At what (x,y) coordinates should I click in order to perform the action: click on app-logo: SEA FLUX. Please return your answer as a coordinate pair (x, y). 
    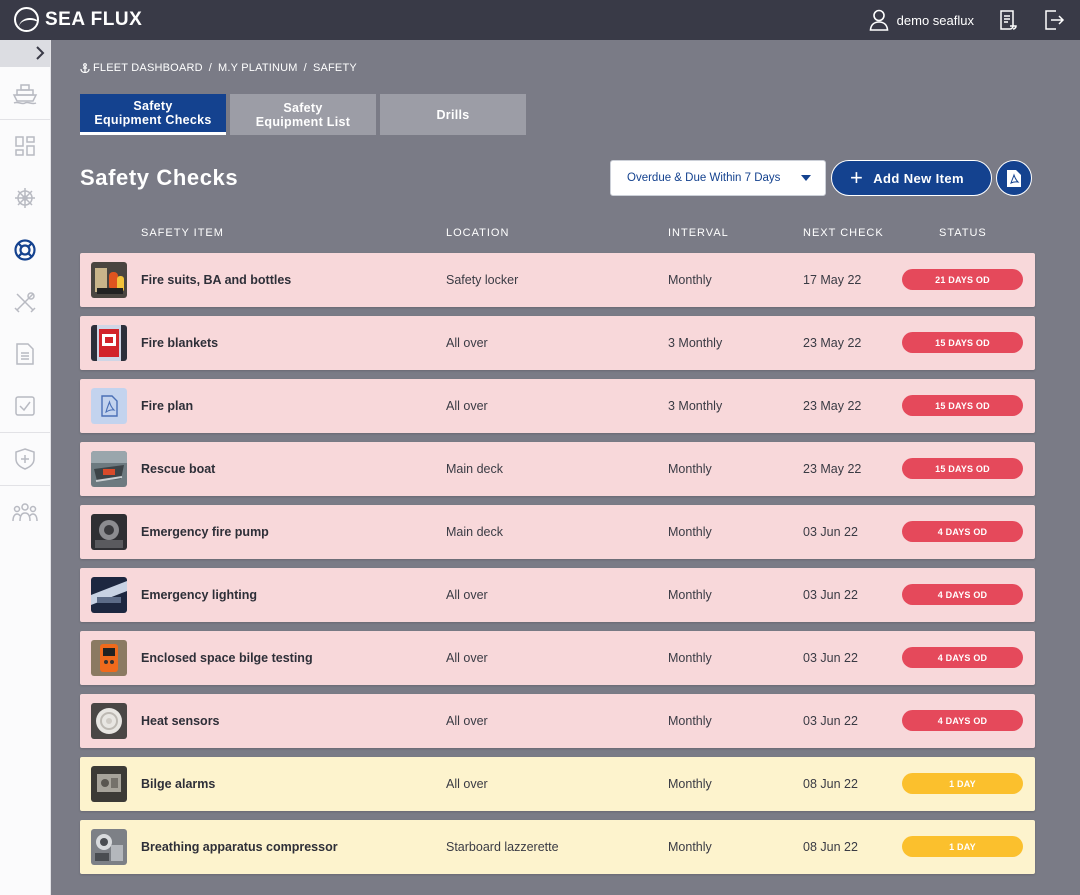
    Looking at the image, I should click on (78, 19).